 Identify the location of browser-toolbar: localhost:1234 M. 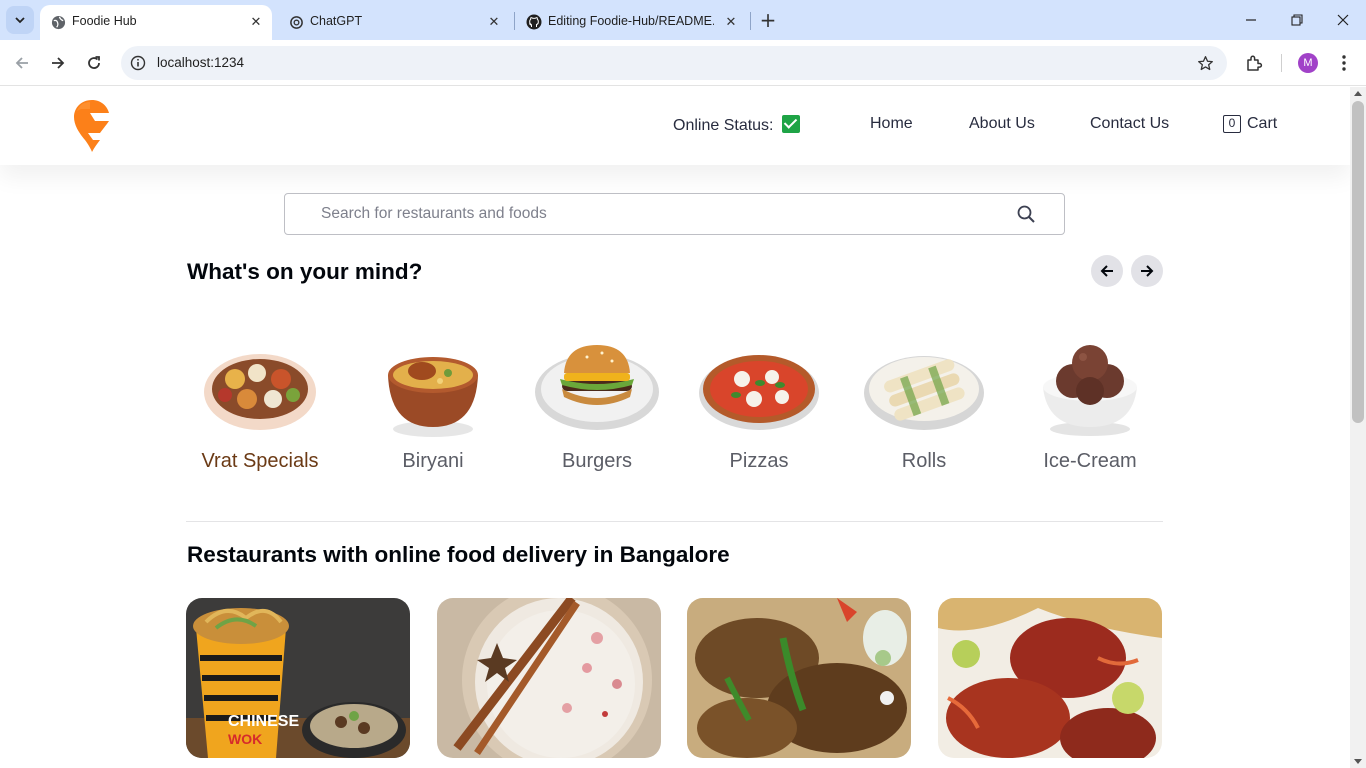
(683, 63).